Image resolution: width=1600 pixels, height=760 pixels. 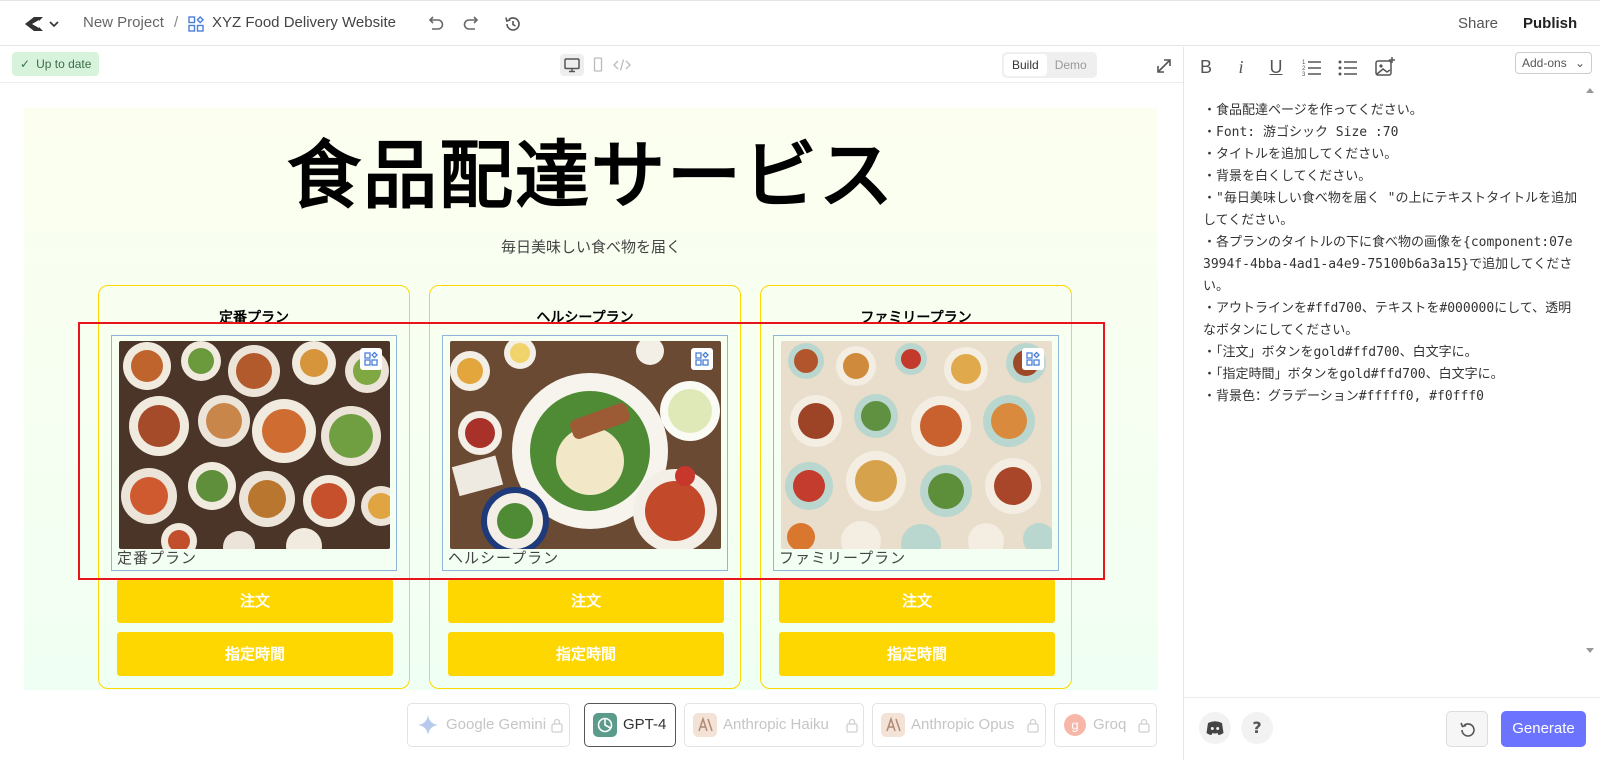 I want to click on page-subtitle: 毎日美味しい食べ物を届く, so click(x=590, y=247).